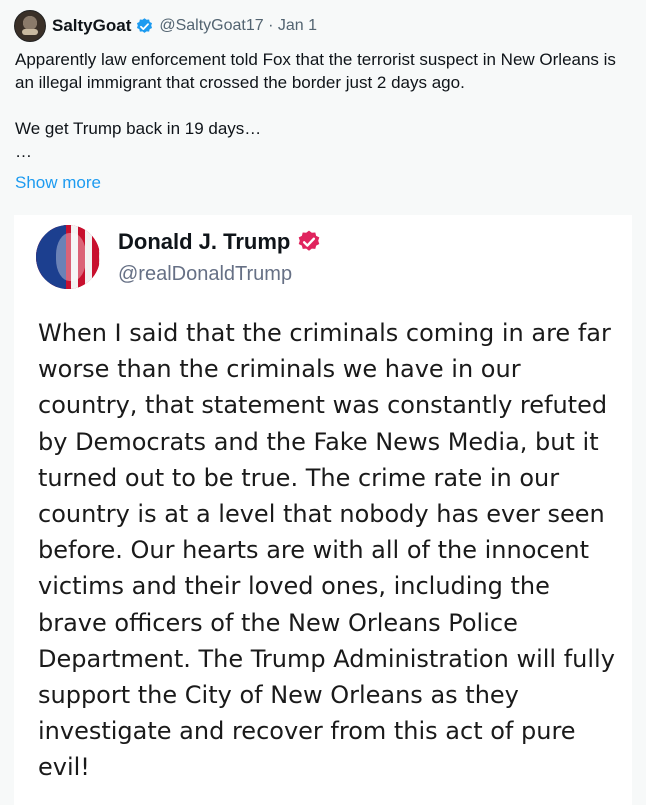  I want to click on author-name: SaltyGoat, so click(91, 26).